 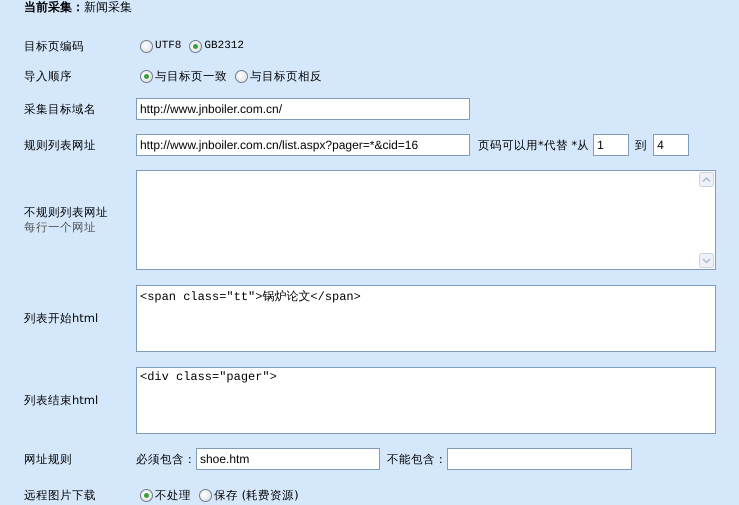 What do you see at coordinates (54, 7) in the screenshot?
I see `title-label: 当前采集：` at bounding box center [54, 7].